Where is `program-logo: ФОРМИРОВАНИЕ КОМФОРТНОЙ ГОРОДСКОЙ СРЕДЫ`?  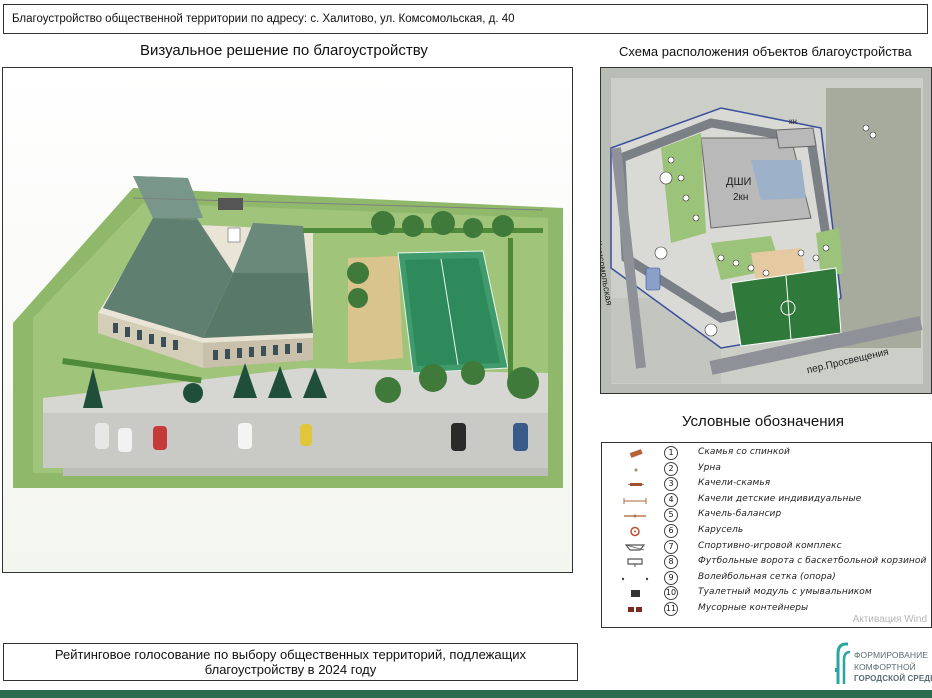
program-logo: ФОРМИРОВАНИЕ КОМФОРТНОЙ ГОРОДСКОЙ СРЕДЫ is located at coordinates (883, 663).